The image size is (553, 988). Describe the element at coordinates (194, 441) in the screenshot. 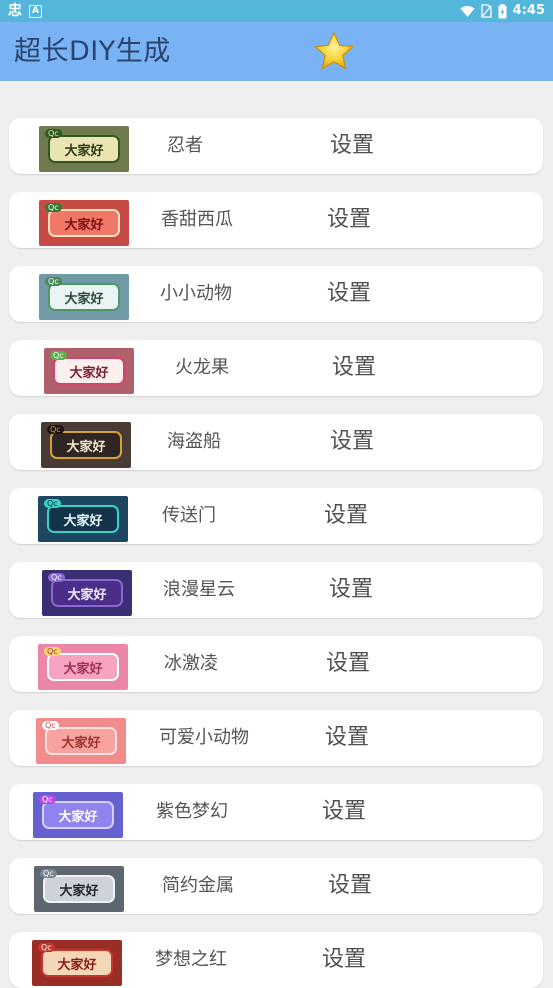

I see `style-name: 海盗船` at that location.